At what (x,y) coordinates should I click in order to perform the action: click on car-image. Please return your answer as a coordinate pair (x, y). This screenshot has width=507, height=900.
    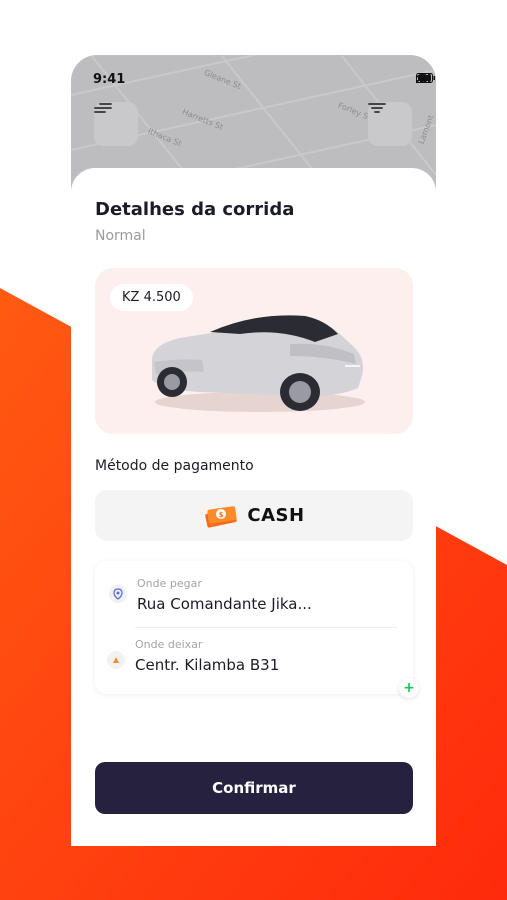
    Looking at the image, I should click on (258, 363).